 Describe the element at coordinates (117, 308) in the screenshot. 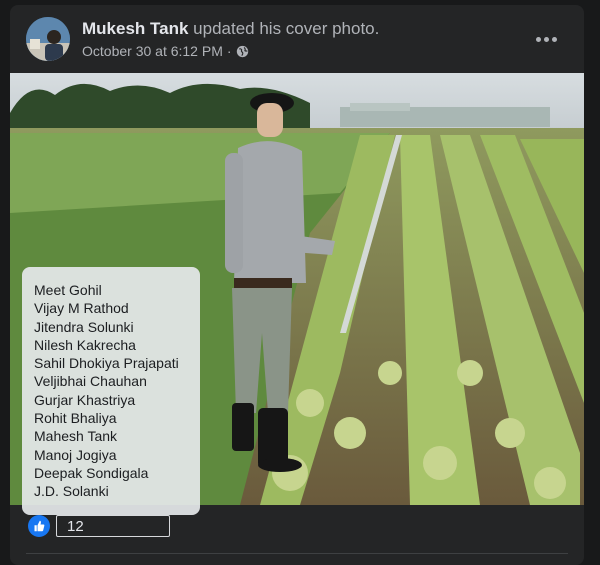

I see `tagged-name: Vijay M Rathod` at that location.